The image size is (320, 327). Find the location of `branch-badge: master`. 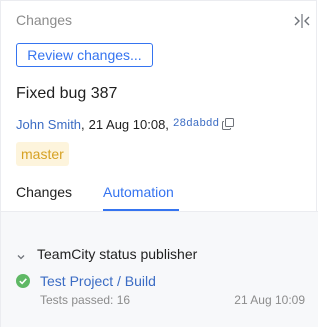

branch-badge: master is located at coordinates (42, 154).